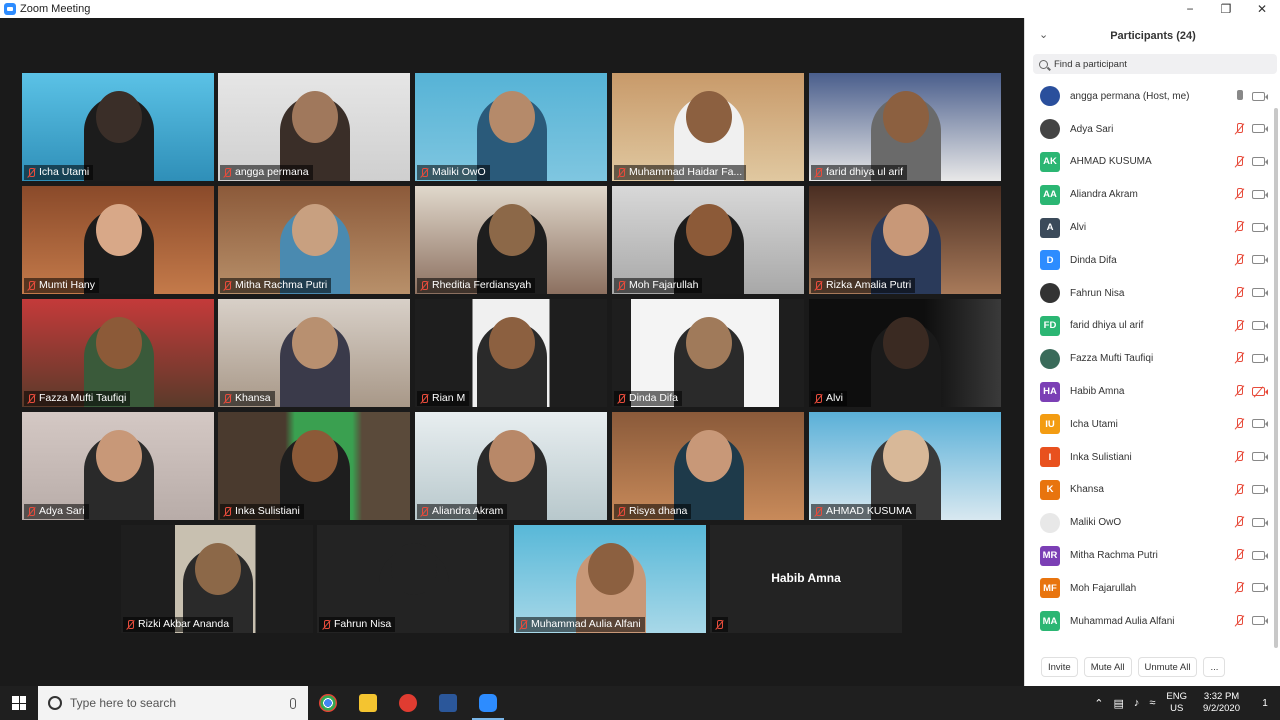  I want to click on clock: 3:32 PM 9/2/2020, so click(1221, 703).